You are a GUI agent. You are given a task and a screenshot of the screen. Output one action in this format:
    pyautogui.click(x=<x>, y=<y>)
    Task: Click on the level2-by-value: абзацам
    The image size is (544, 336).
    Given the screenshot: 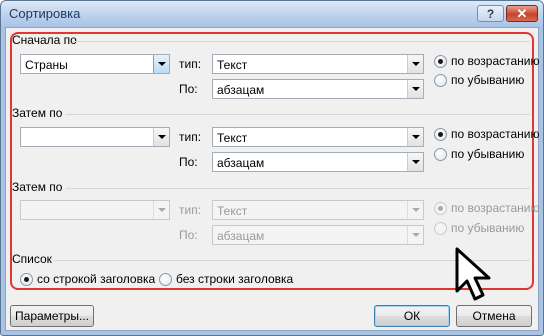 What is the action you would take?
    pyautogui.click(x=241, y=163)
    